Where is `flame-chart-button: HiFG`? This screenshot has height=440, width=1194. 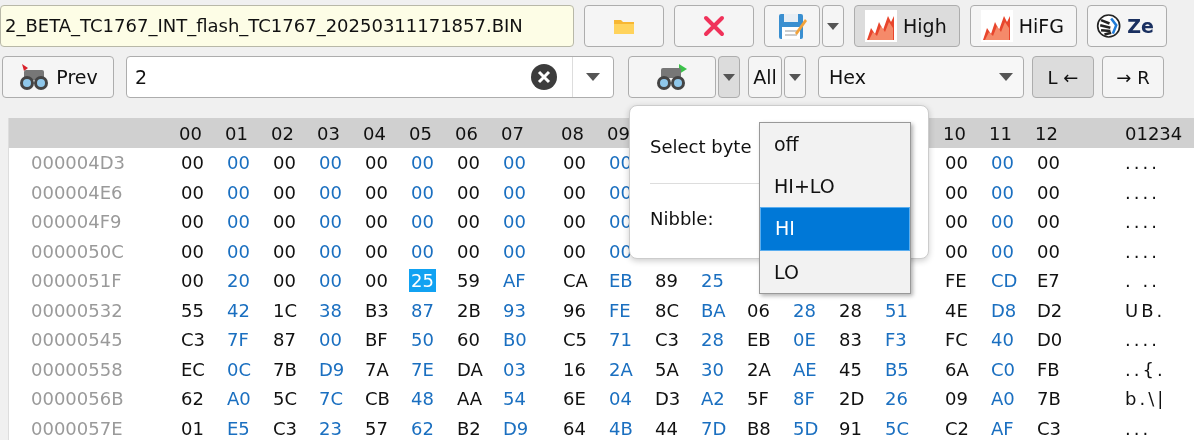 flame-chart-button: HiFG is located at coordinates (1023, 26).